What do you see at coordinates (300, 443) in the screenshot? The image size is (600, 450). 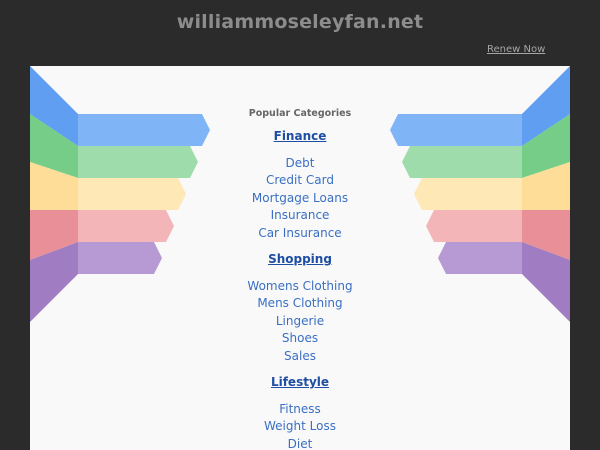 I see `category-link-diet: Diet` at bounding box center [300, 443].